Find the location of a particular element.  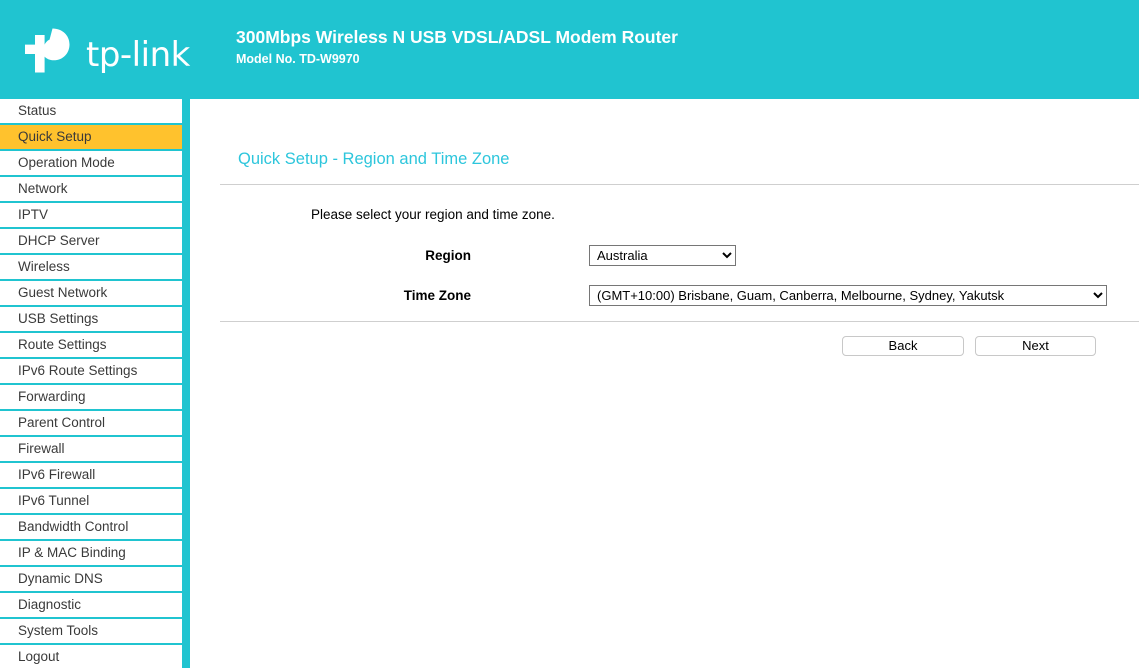

page-title: Quick Setup - Region and Time Zone is located at coordinates (374, 159).